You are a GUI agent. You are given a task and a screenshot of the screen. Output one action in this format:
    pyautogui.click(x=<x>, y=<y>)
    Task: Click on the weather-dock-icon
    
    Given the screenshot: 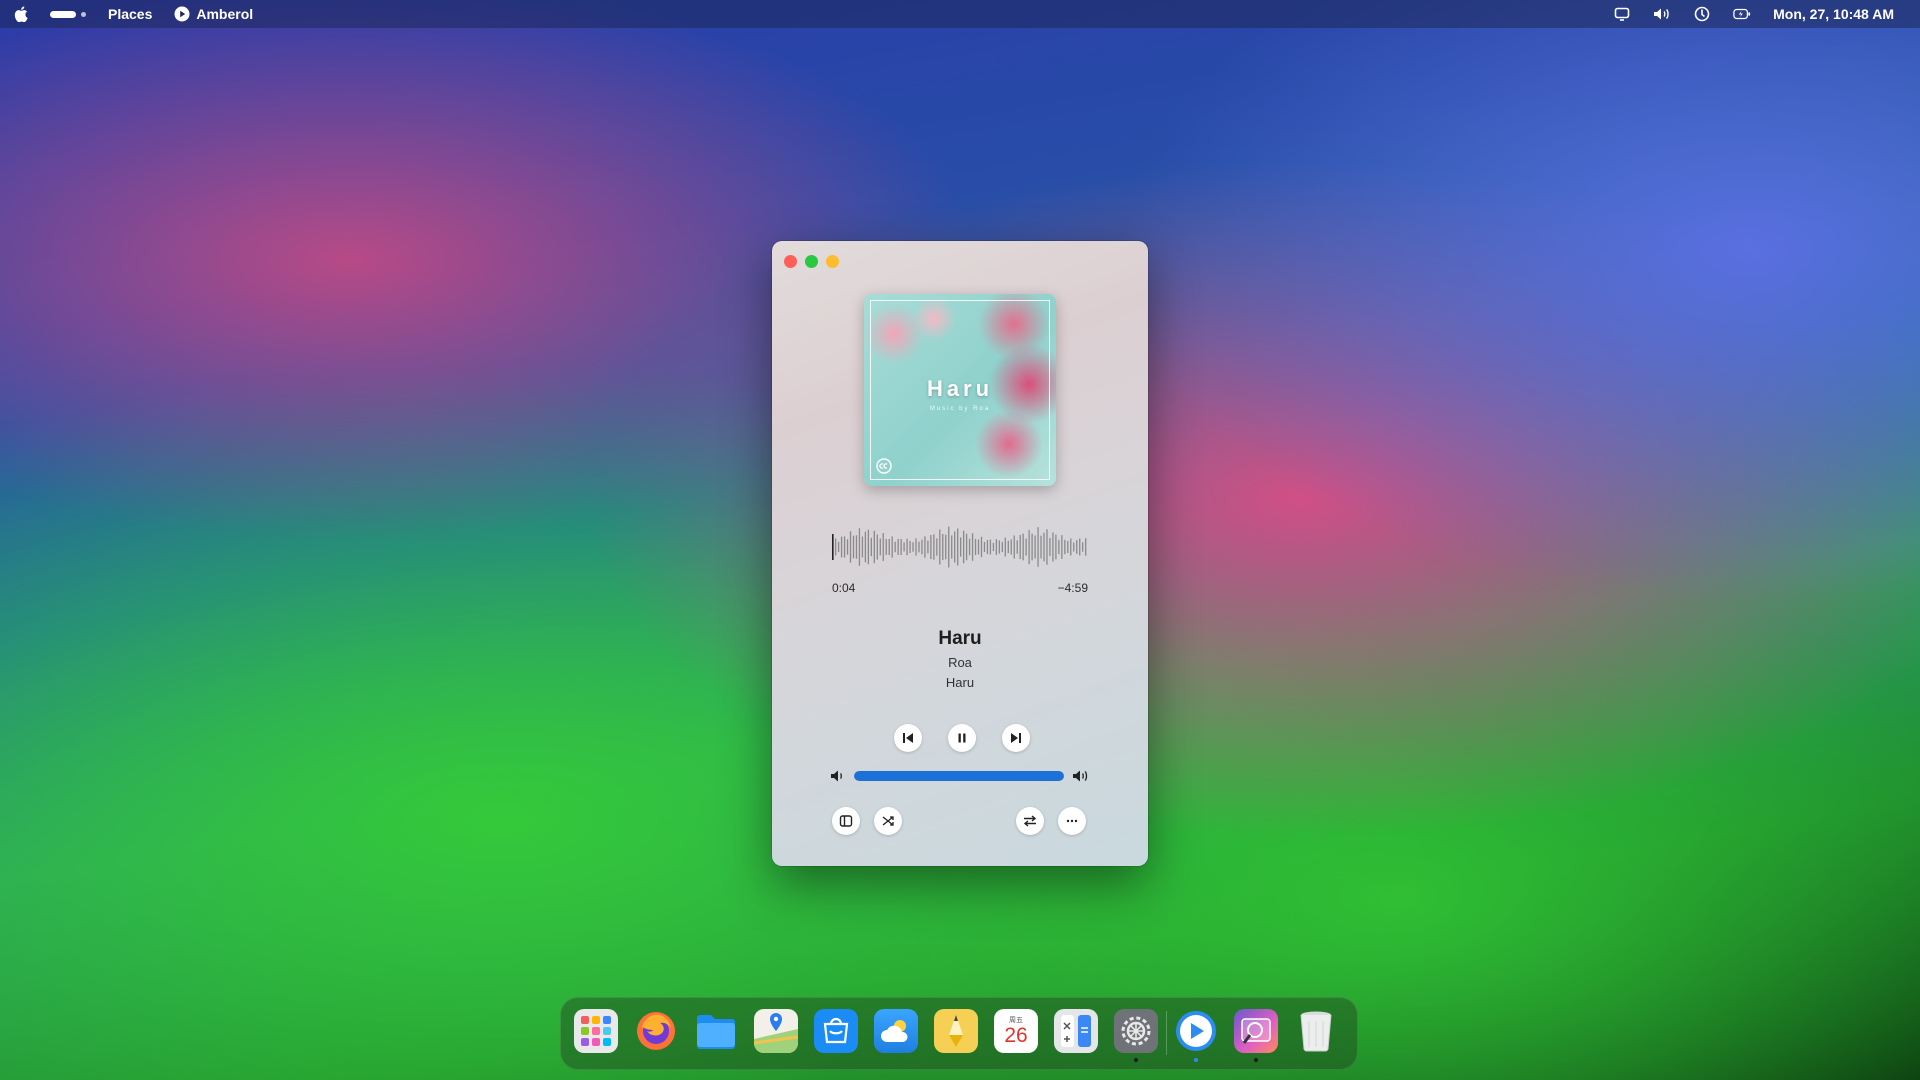 What is the action you would take?
    pyautogui.click(x=896, y=1031)
    